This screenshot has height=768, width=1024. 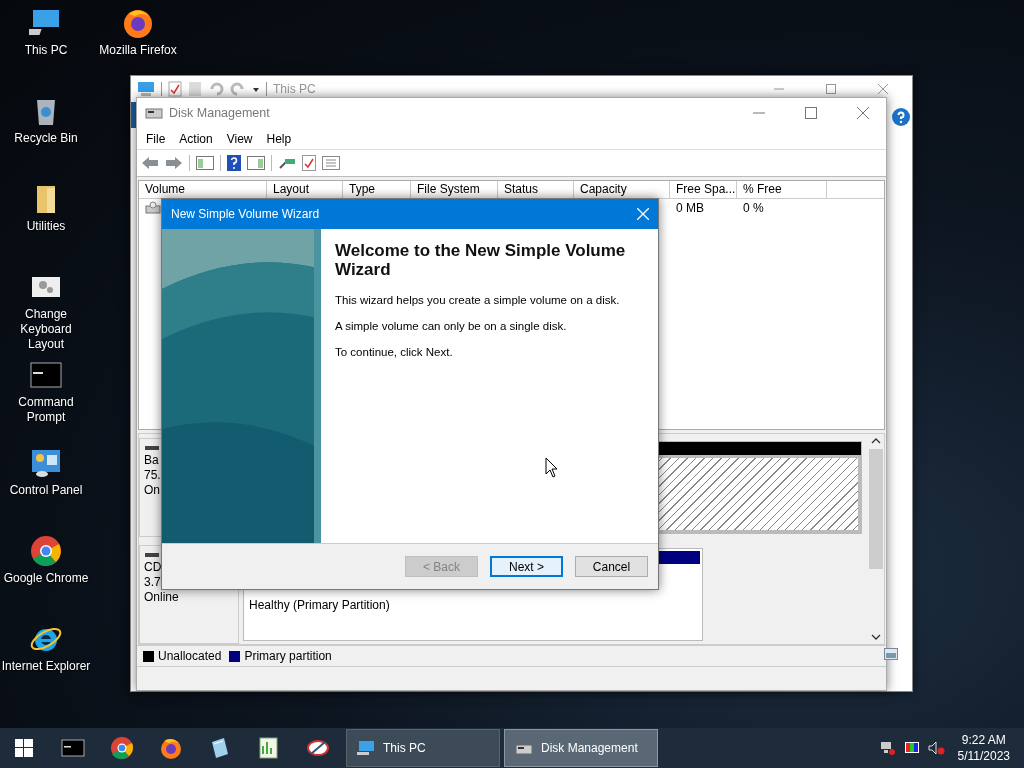 I want to click on caret-icon, so click(x=256, y=89).